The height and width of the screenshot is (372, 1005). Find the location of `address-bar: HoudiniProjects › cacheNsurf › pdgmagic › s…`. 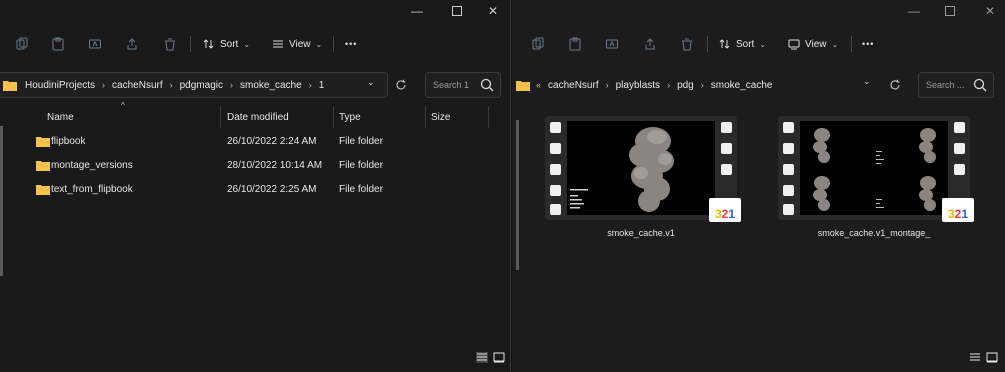

address-bar: HoudiniProjects › cacheNsurf › pdgmagic › s… is located at coordinates (194, 85).